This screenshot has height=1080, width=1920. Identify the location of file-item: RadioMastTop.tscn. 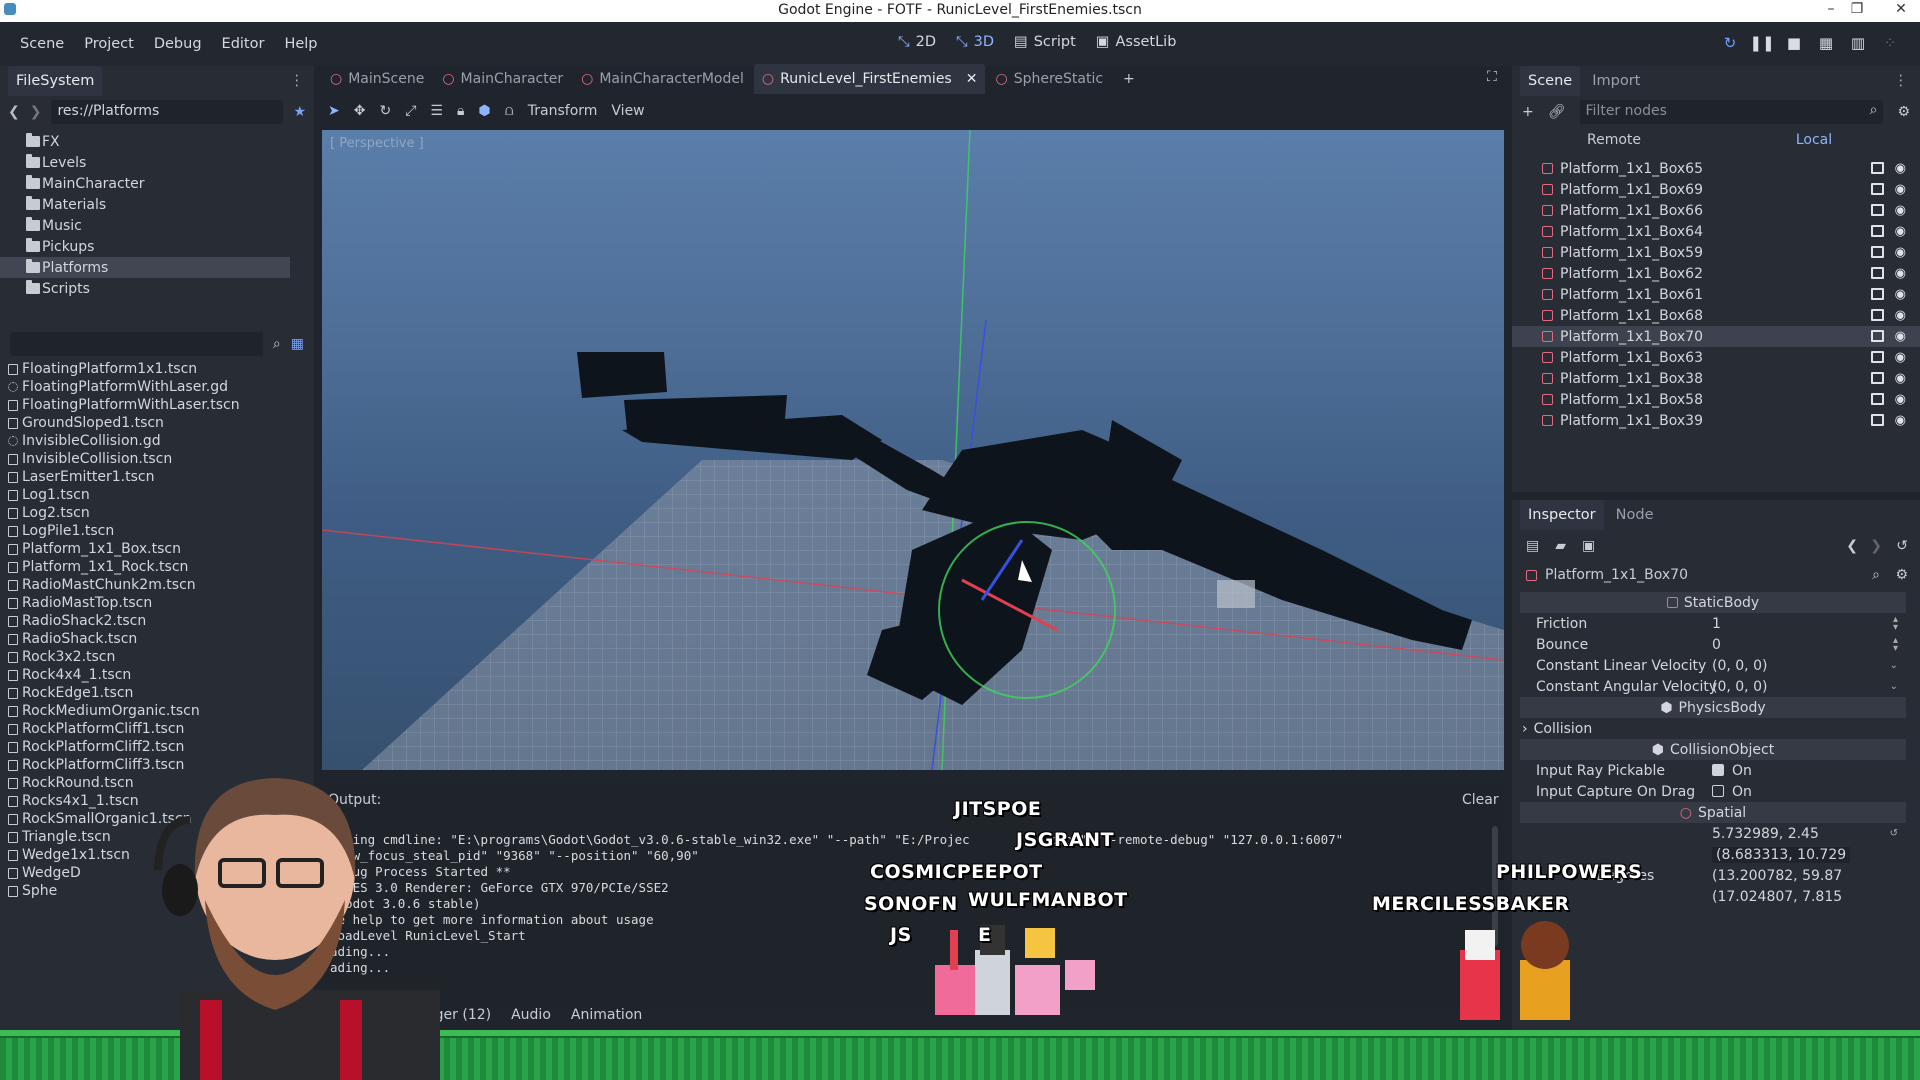
(159, 603).